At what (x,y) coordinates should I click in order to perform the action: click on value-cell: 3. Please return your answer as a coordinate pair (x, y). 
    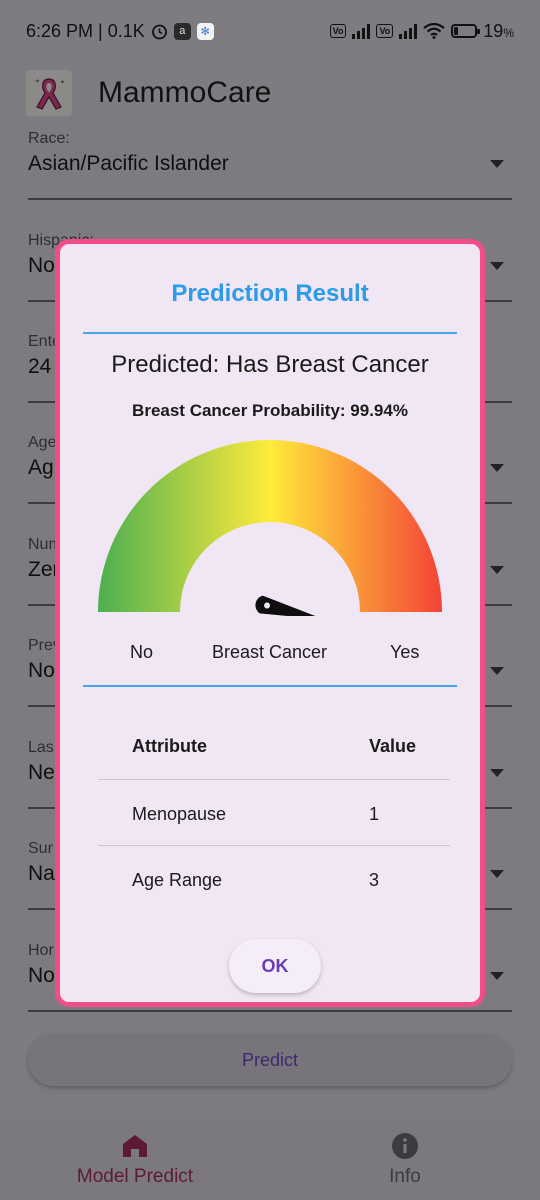
    Looking at the image, I should click on (374, 880).